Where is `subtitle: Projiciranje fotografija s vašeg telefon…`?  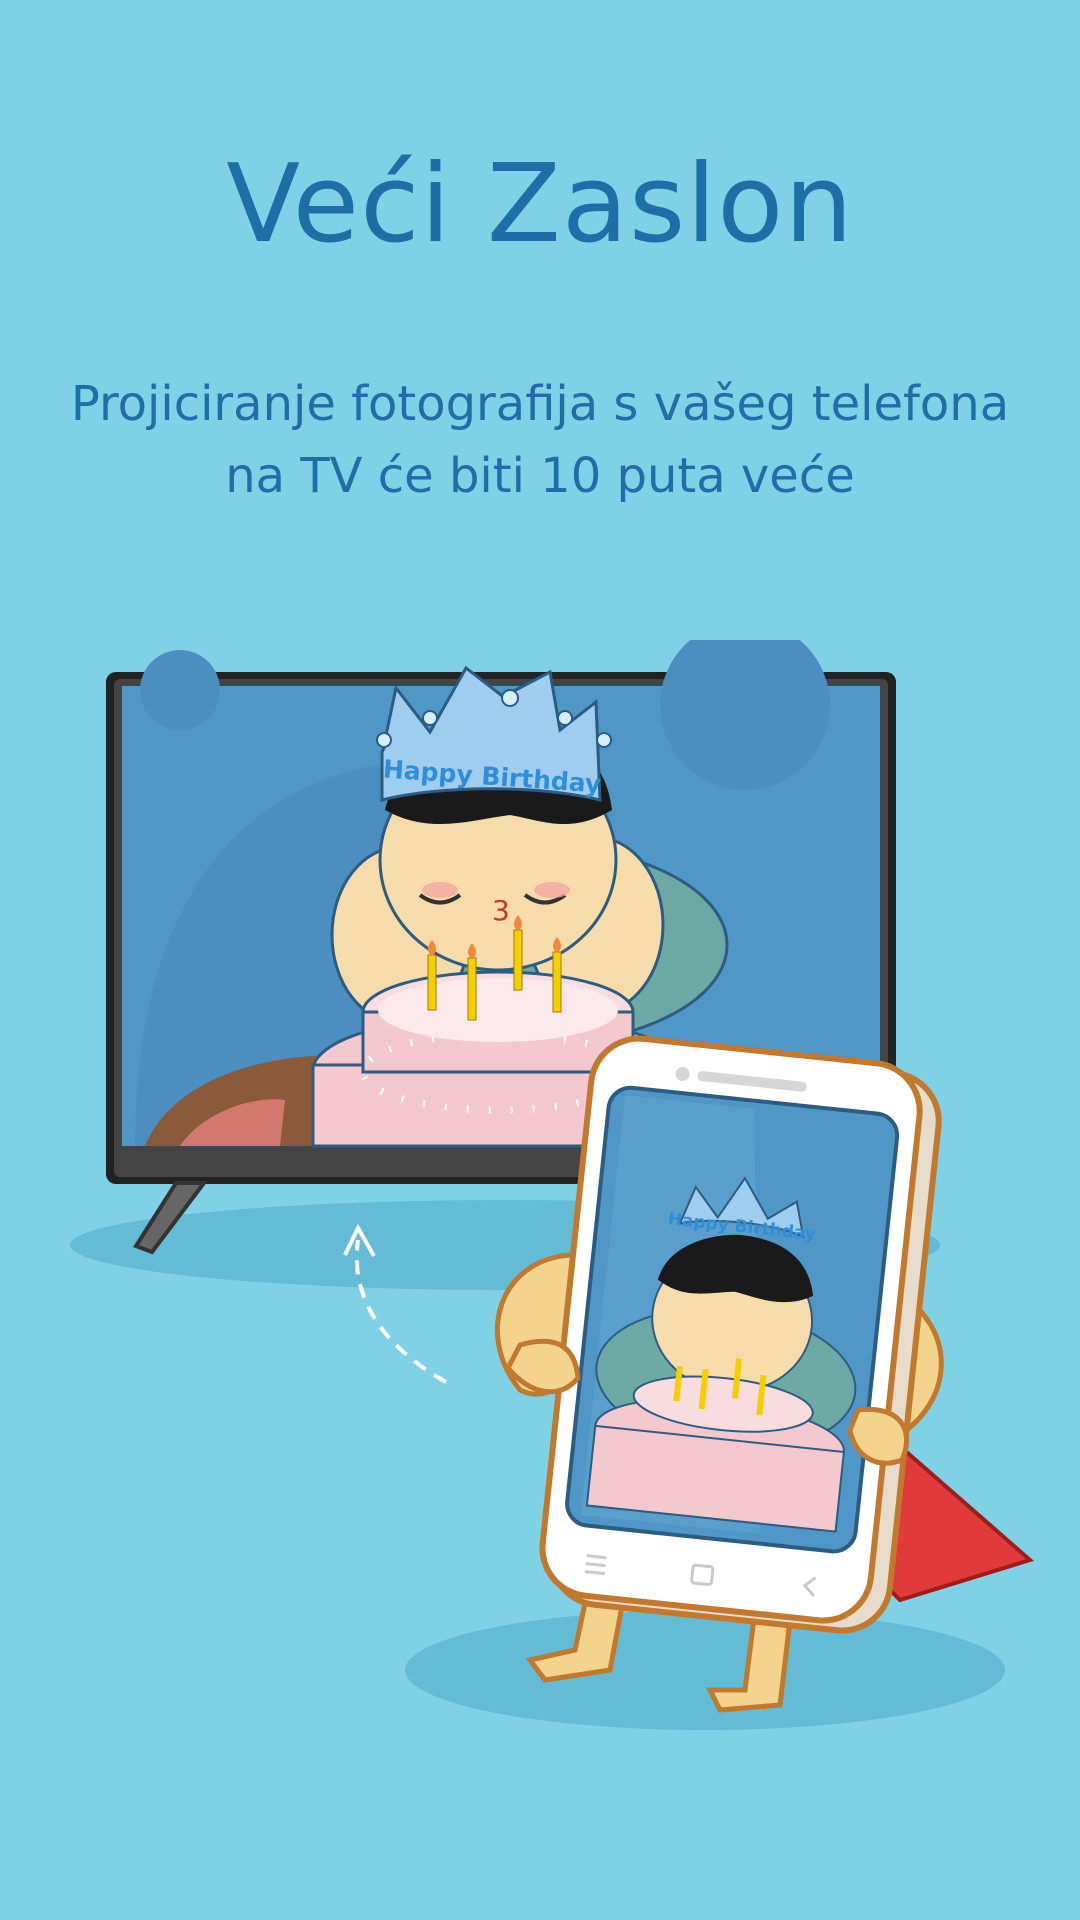
subtitle: Projiciranje fotografija s vašeg telefon… is located at coordinates (540, 440).